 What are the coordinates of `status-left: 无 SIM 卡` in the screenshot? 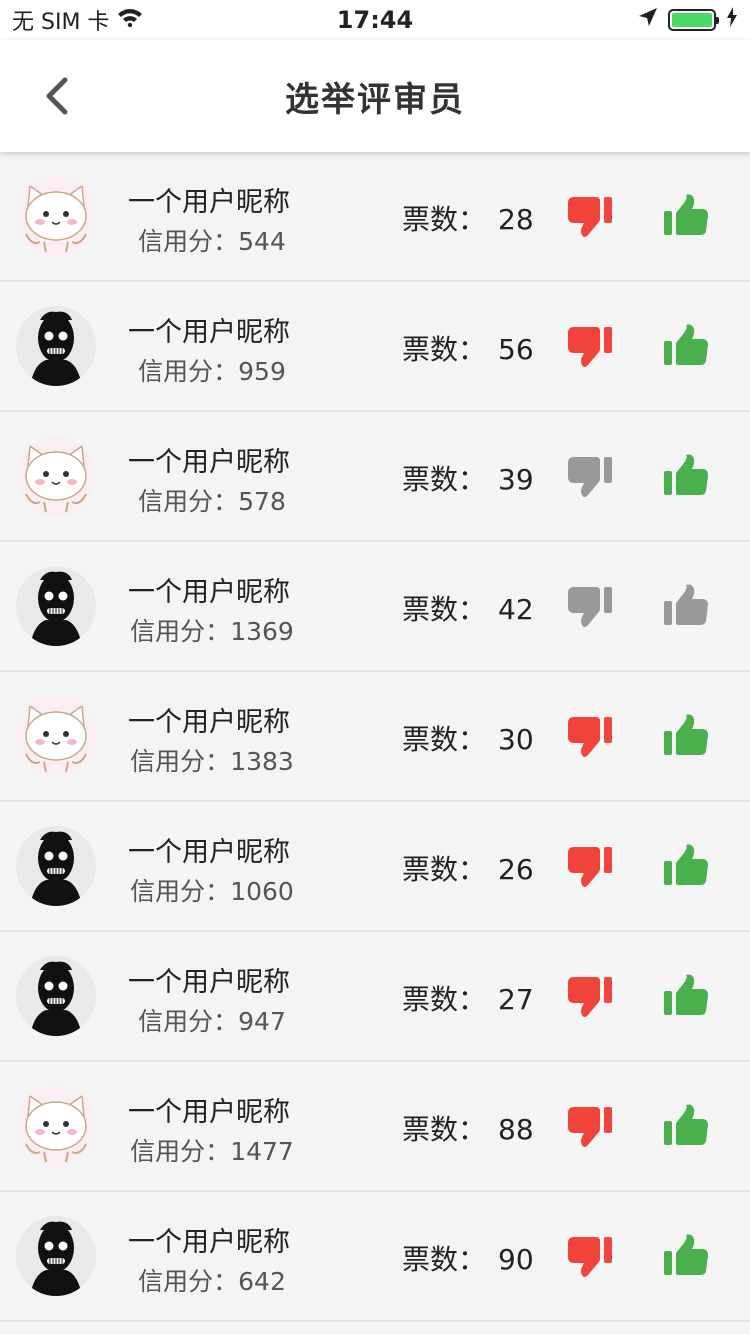 It's located at (77, 20).